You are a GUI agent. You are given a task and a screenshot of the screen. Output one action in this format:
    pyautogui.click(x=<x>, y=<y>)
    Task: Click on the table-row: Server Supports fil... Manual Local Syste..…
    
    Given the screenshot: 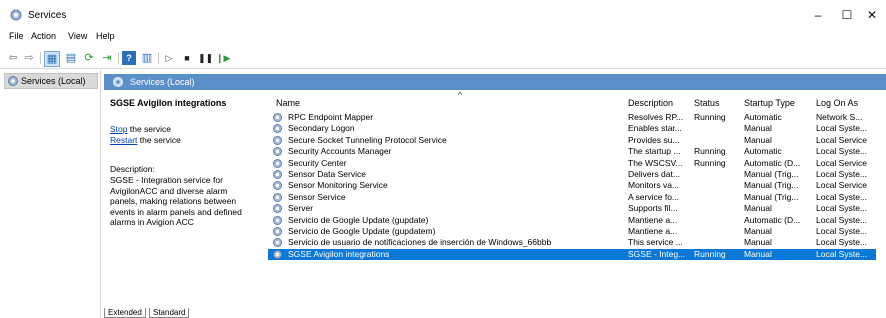 What is the action you would take?
    pyautogui.click(x=572, y=208)
    